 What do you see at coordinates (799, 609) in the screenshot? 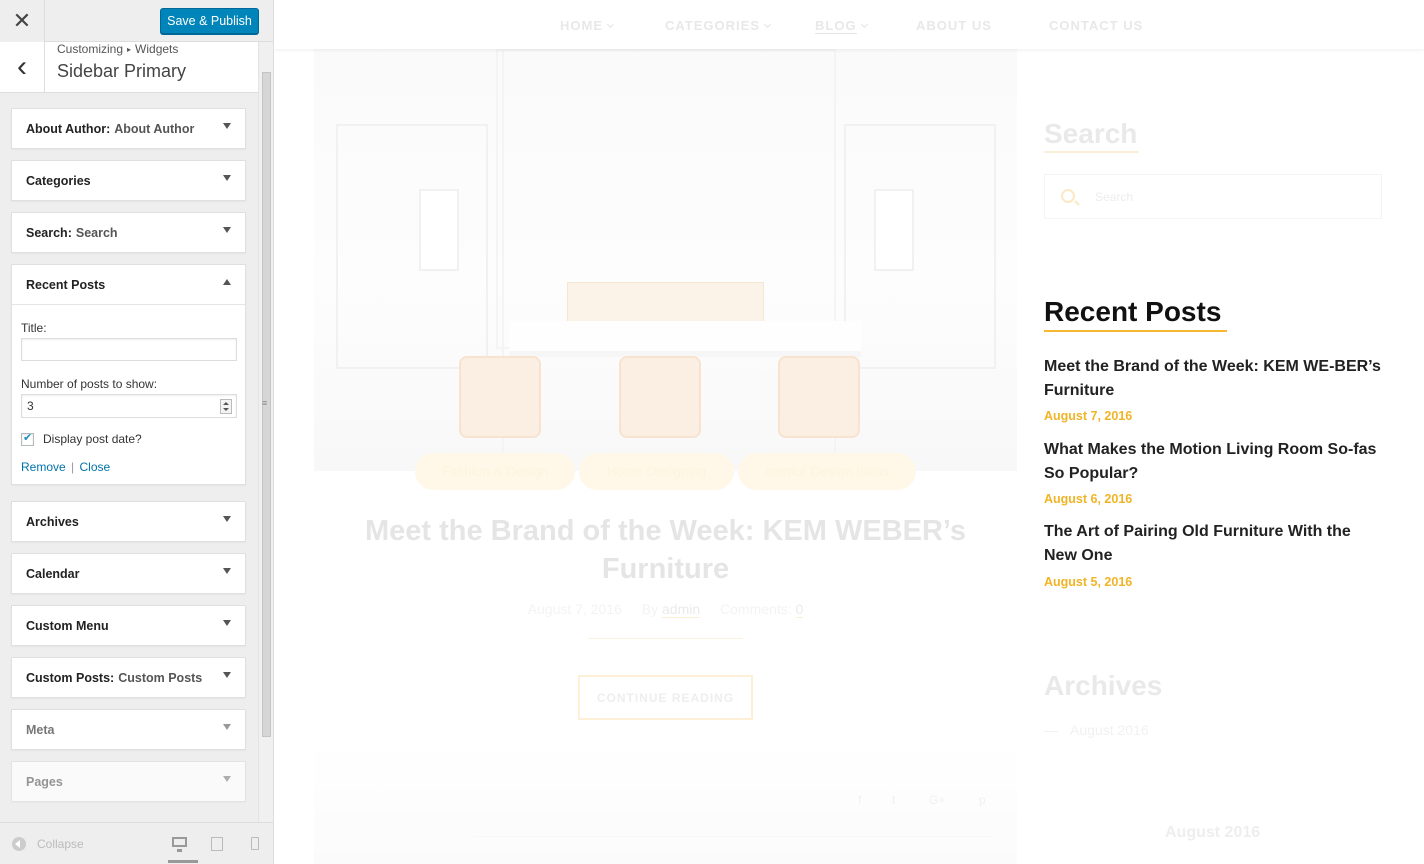
I see `comments-count: 0` at bounding box center [799, 609].